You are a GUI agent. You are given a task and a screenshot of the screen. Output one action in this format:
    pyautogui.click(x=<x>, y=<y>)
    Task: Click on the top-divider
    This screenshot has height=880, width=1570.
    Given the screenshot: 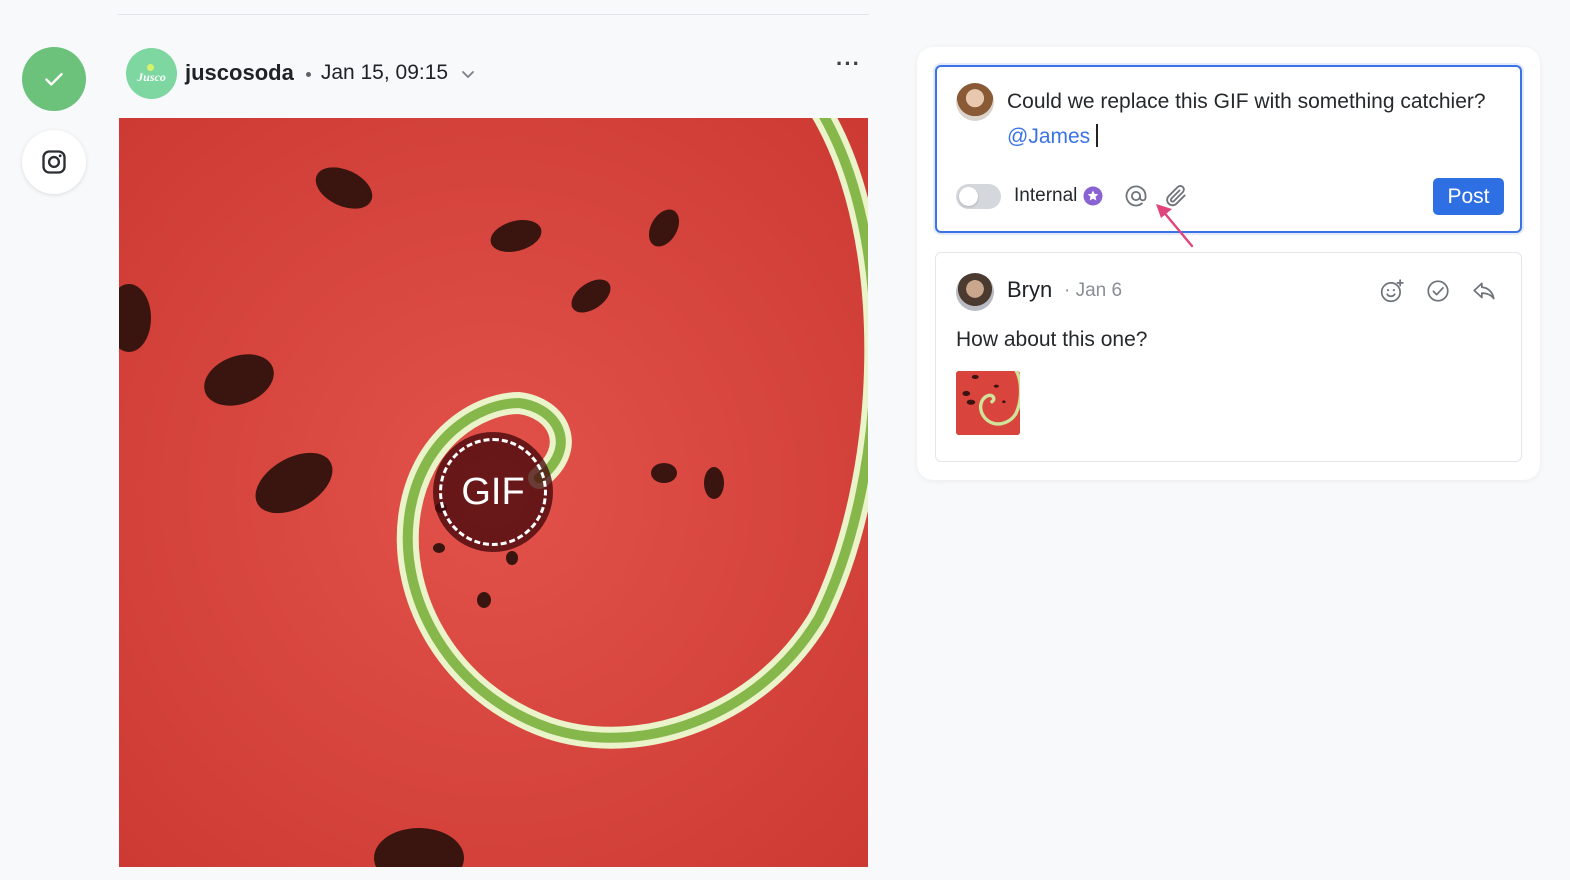 What is the action you would take?
    pyautogui.click(x=493, y=14)
    